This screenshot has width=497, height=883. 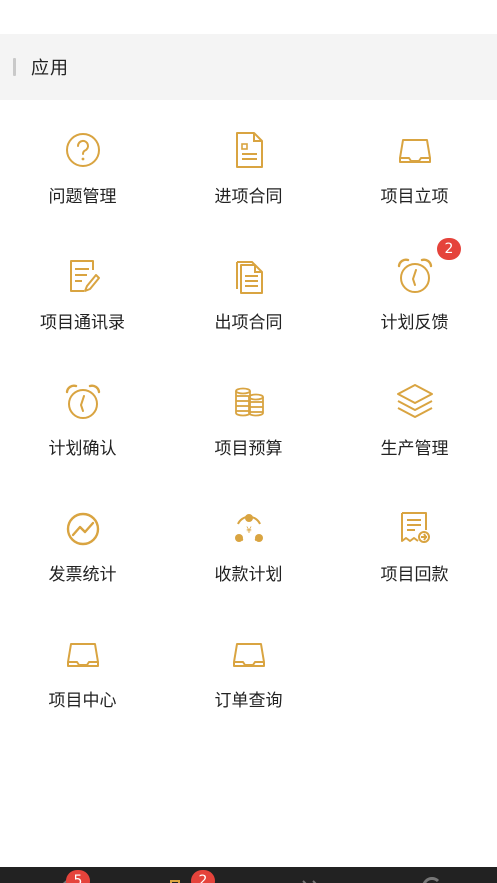 What do you see at coordinates (82, 323) in the screenshot?
I see `app-label: 项目通讯录` at bounding box center [82, 323].